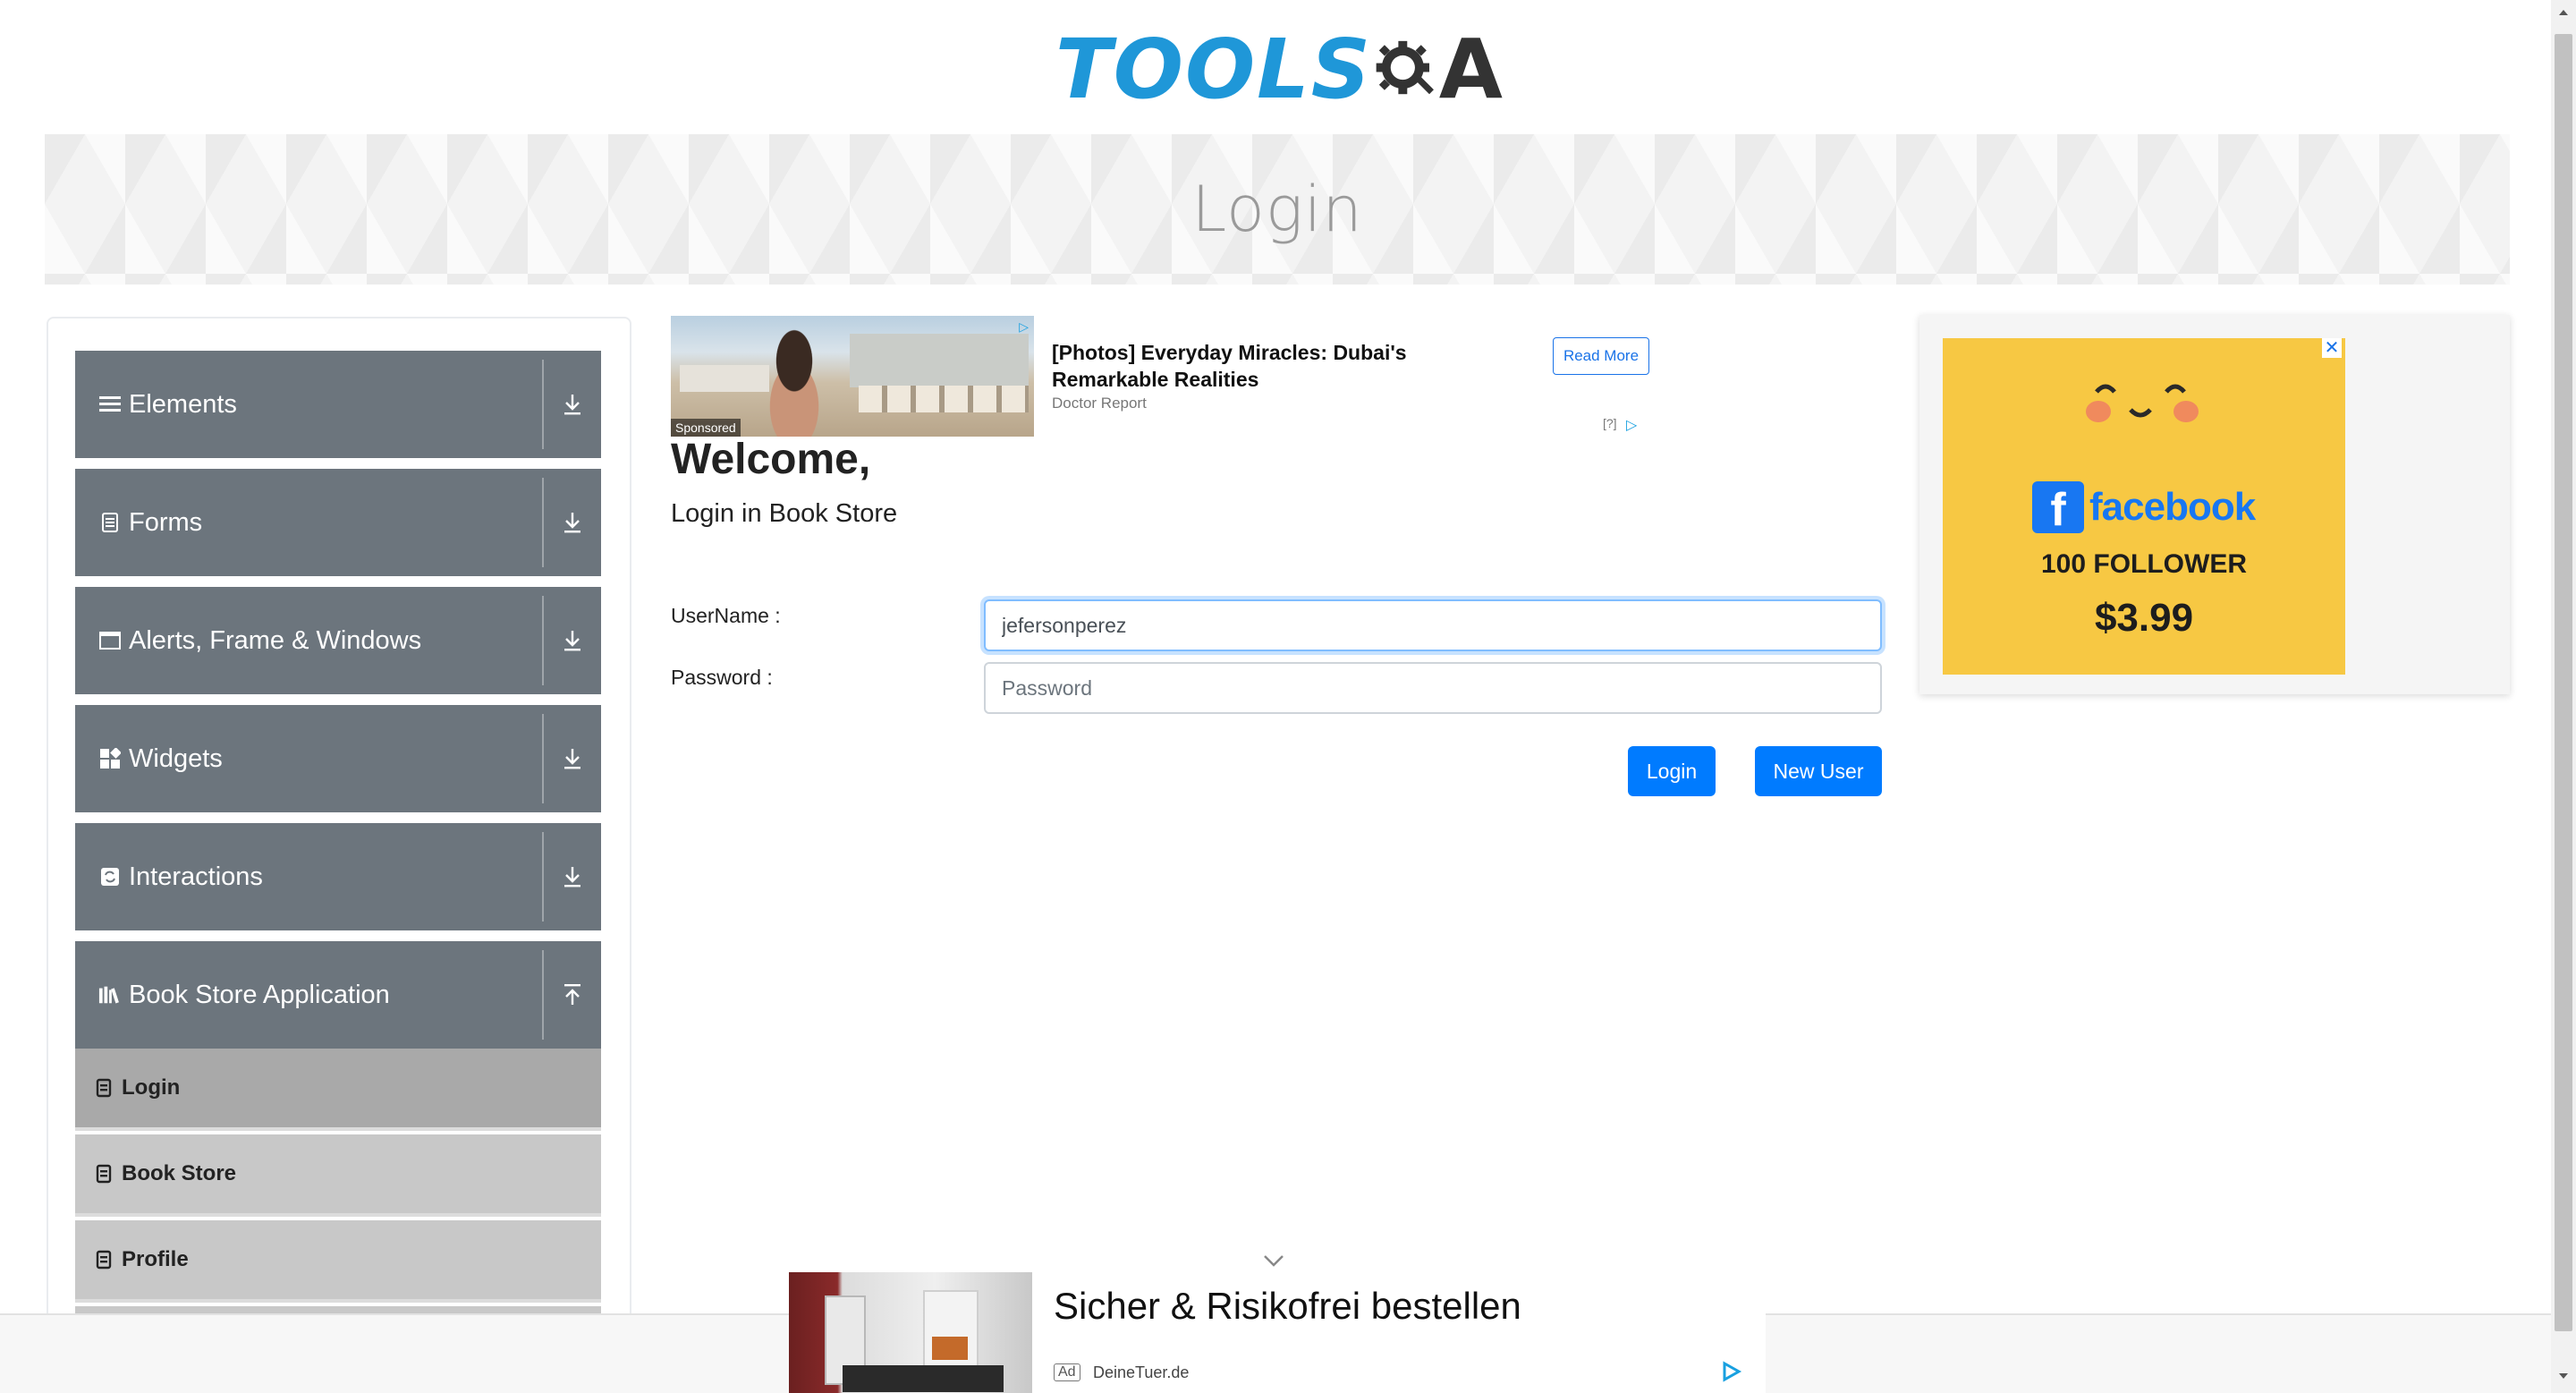 The width and height of the screenshot is (2576, 1393). What do you see at coordinates (1672, 771) in the screenshot?
I see `login-button: Login` at bounding box center [1672, 771].